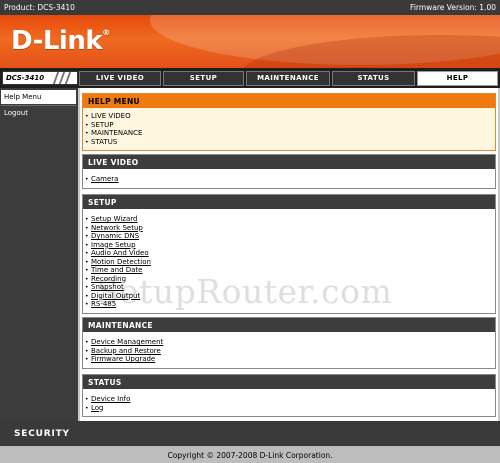  I want to click on link-time-and-date: Time and Date, so click(116, 270).